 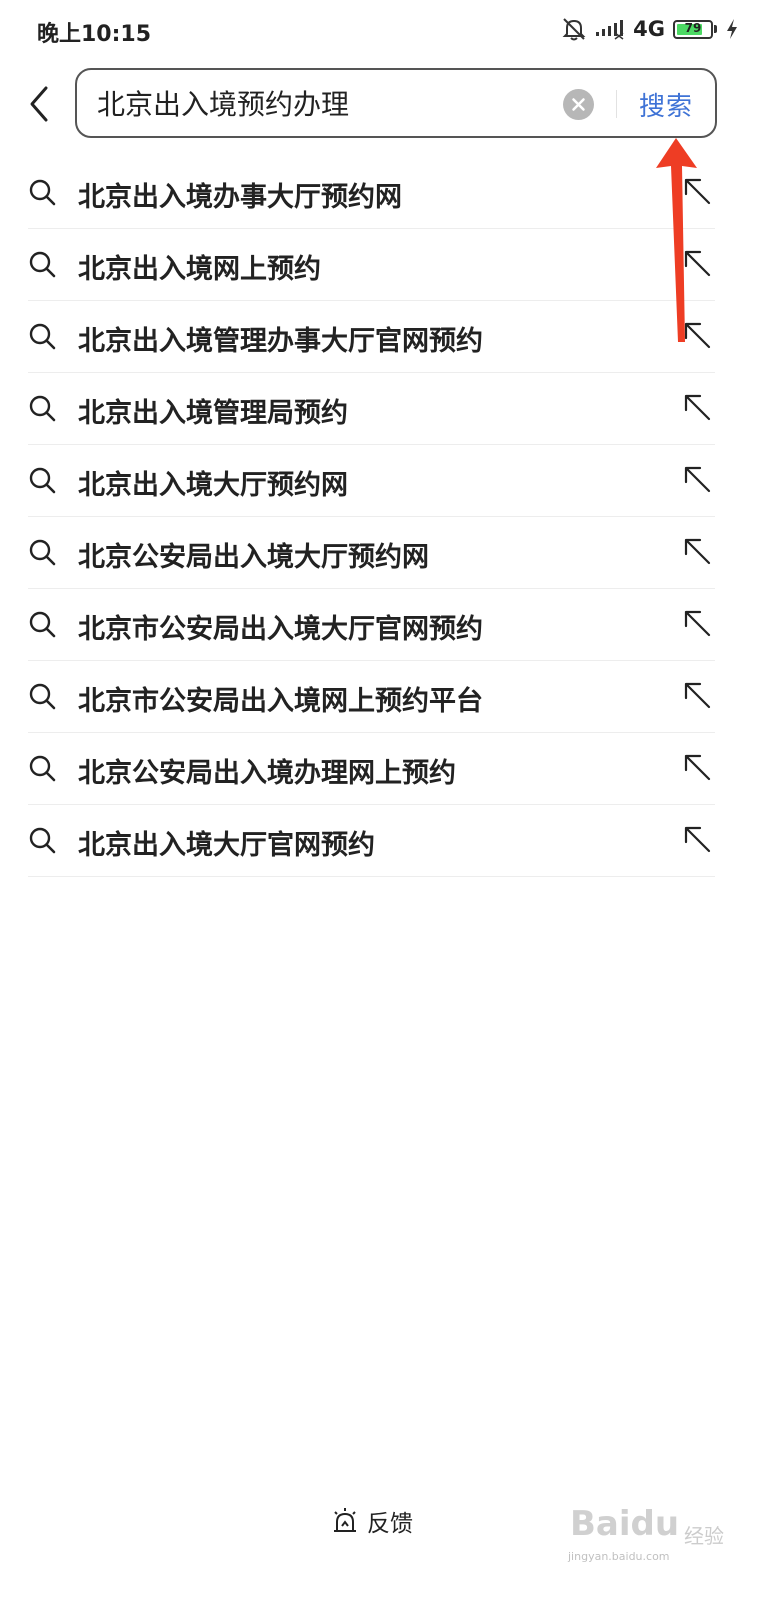 I want to click on battery-icon: 79, so click(x=693, y=29).